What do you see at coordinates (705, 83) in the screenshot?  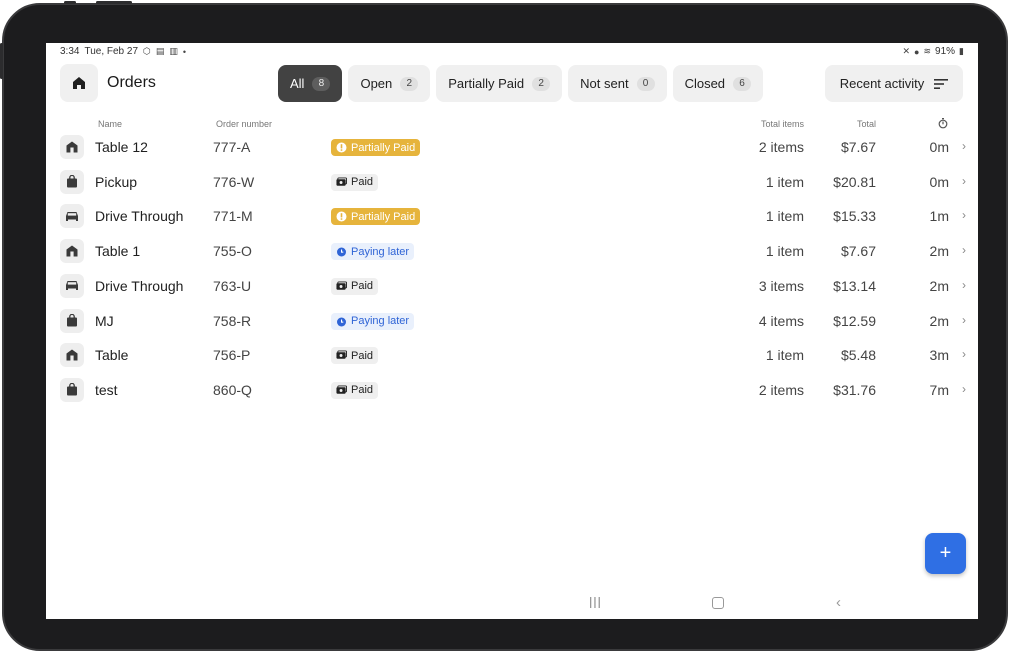 I see `filter-label: Closed` at bounding box center [705, 83].